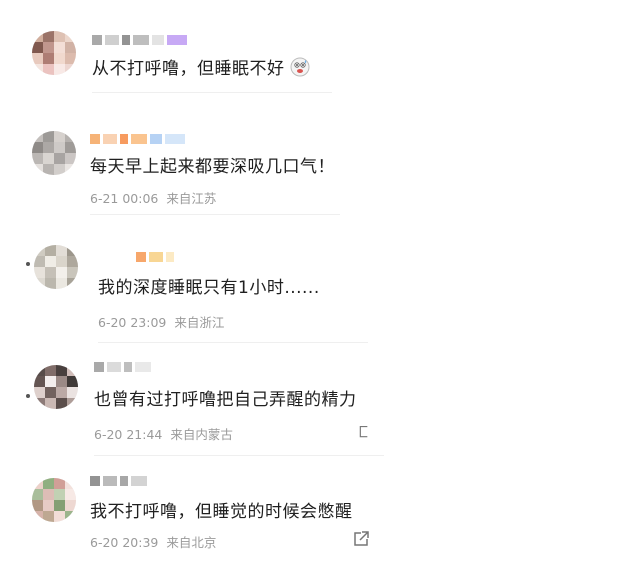  I want to click on comment-meta: 6-20 20:39 来自北京, so click(157, 541).